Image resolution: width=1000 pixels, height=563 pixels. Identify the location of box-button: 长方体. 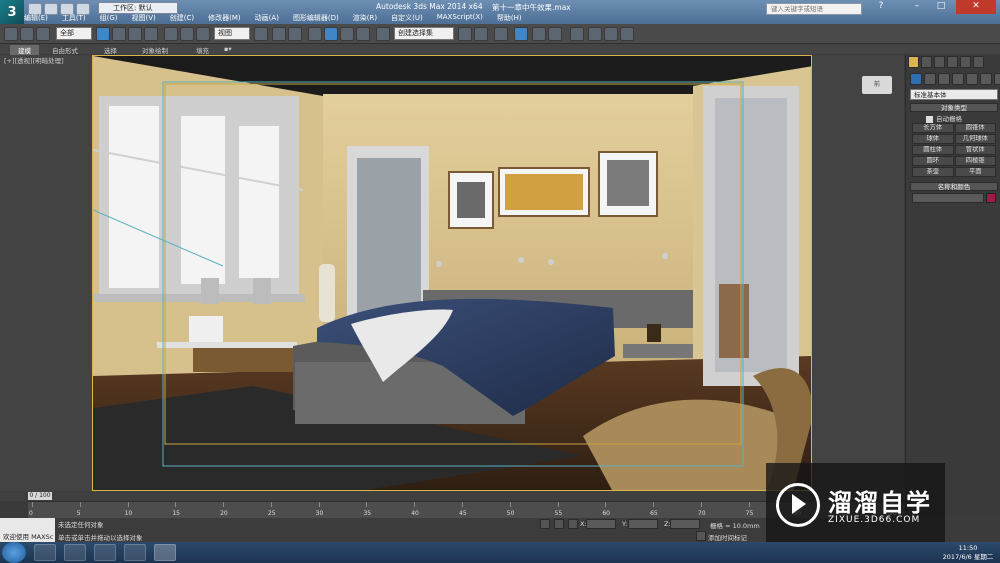
(933, 128).